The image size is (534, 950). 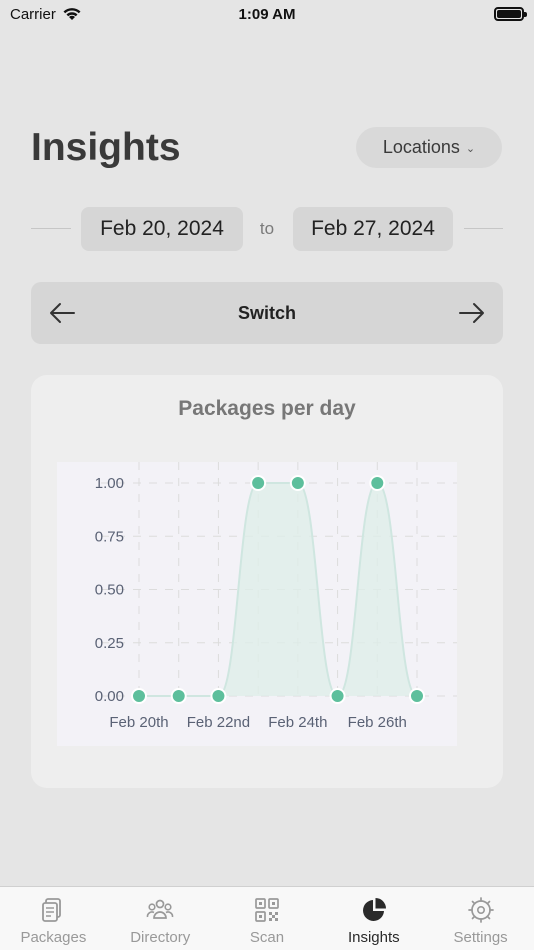 What do you see at coordinates (470, 149) in the screenshot?
I see `chevron-down-icon: ⌄` at bounding box center [470, 149].